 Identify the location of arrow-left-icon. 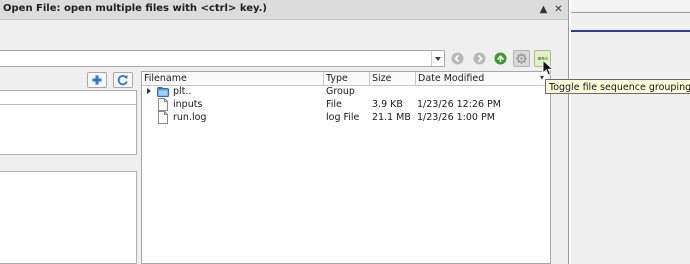
(457, 58).